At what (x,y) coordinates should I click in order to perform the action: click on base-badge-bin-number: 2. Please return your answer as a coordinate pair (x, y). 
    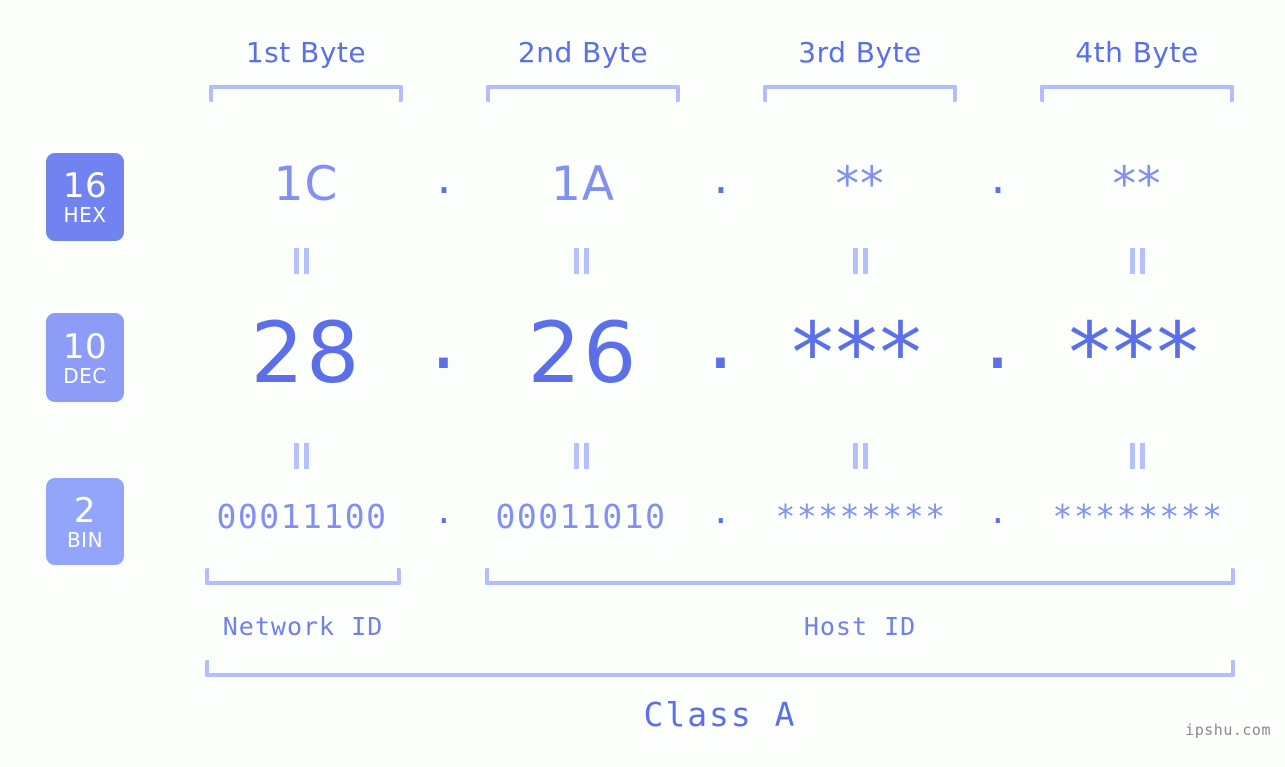
    Looking at the image, I should click on (85, 510).